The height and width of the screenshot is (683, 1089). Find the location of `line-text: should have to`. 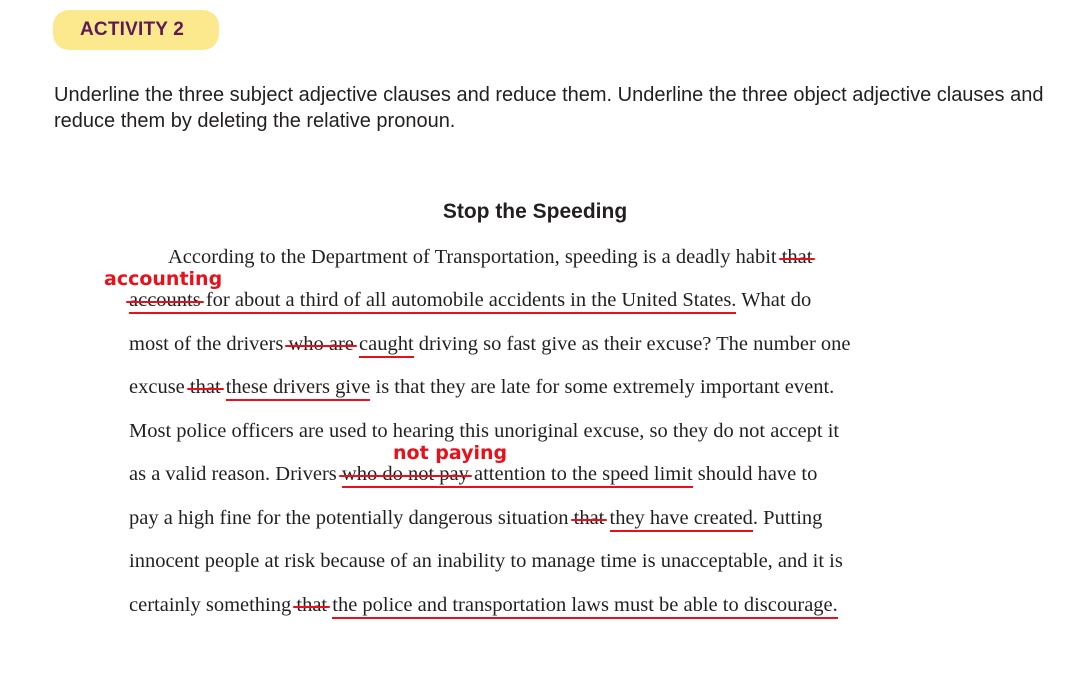

line-text: should have to is located at coordinates (755, 474).